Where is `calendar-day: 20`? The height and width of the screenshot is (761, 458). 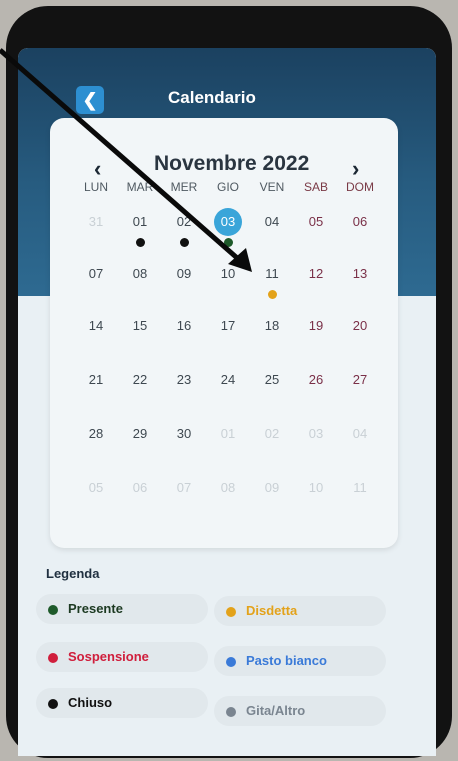 calendar-day: 20 is located at coordinates (360, 338).